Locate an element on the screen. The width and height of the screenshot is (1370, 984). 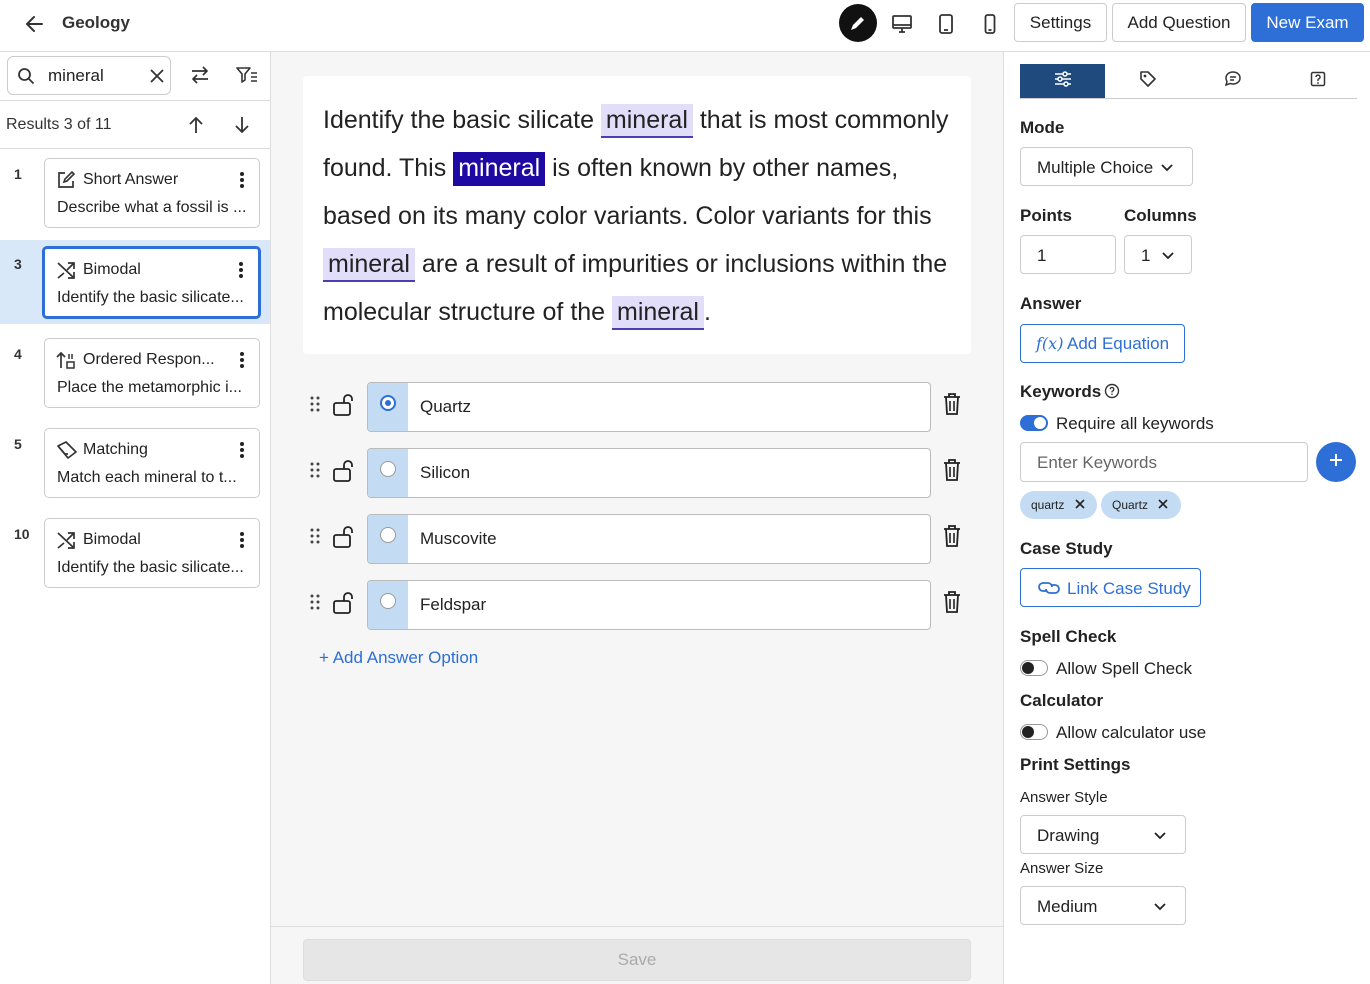
link-case-study-button: Link Case Study is located at coordinates (1110, 587).